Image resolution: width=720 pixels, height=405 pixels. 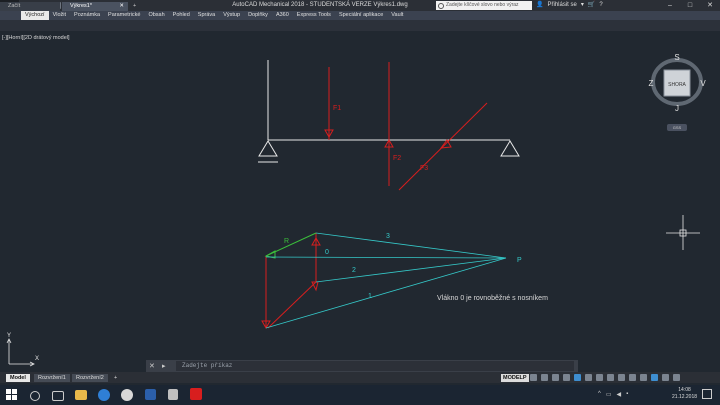 I want to click on notifications-icon, so click(x=707, y=394).